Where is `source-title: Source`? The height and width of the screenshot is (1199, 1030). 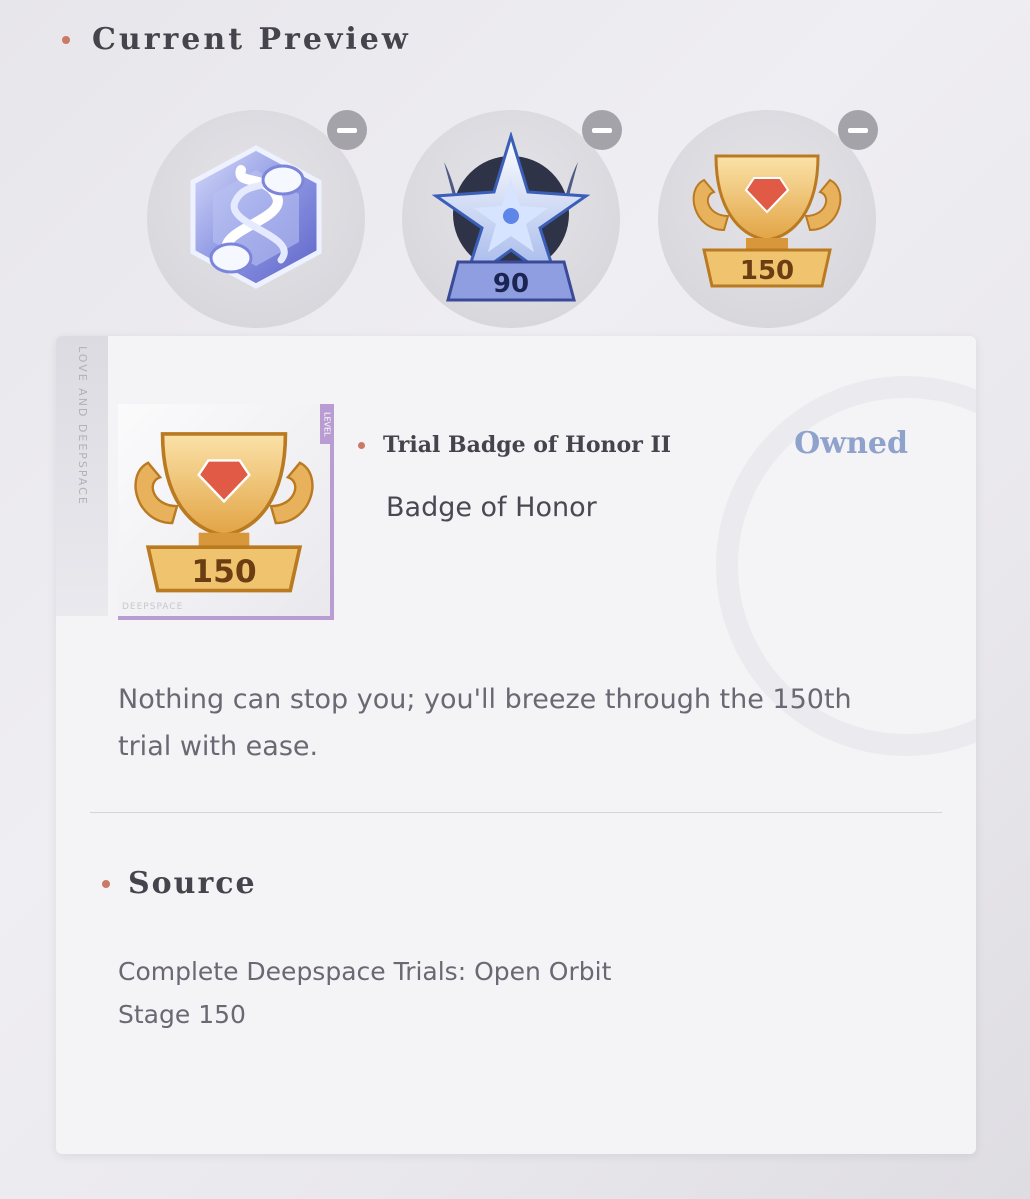
source-title: Source is located at coordinates (179, 883).